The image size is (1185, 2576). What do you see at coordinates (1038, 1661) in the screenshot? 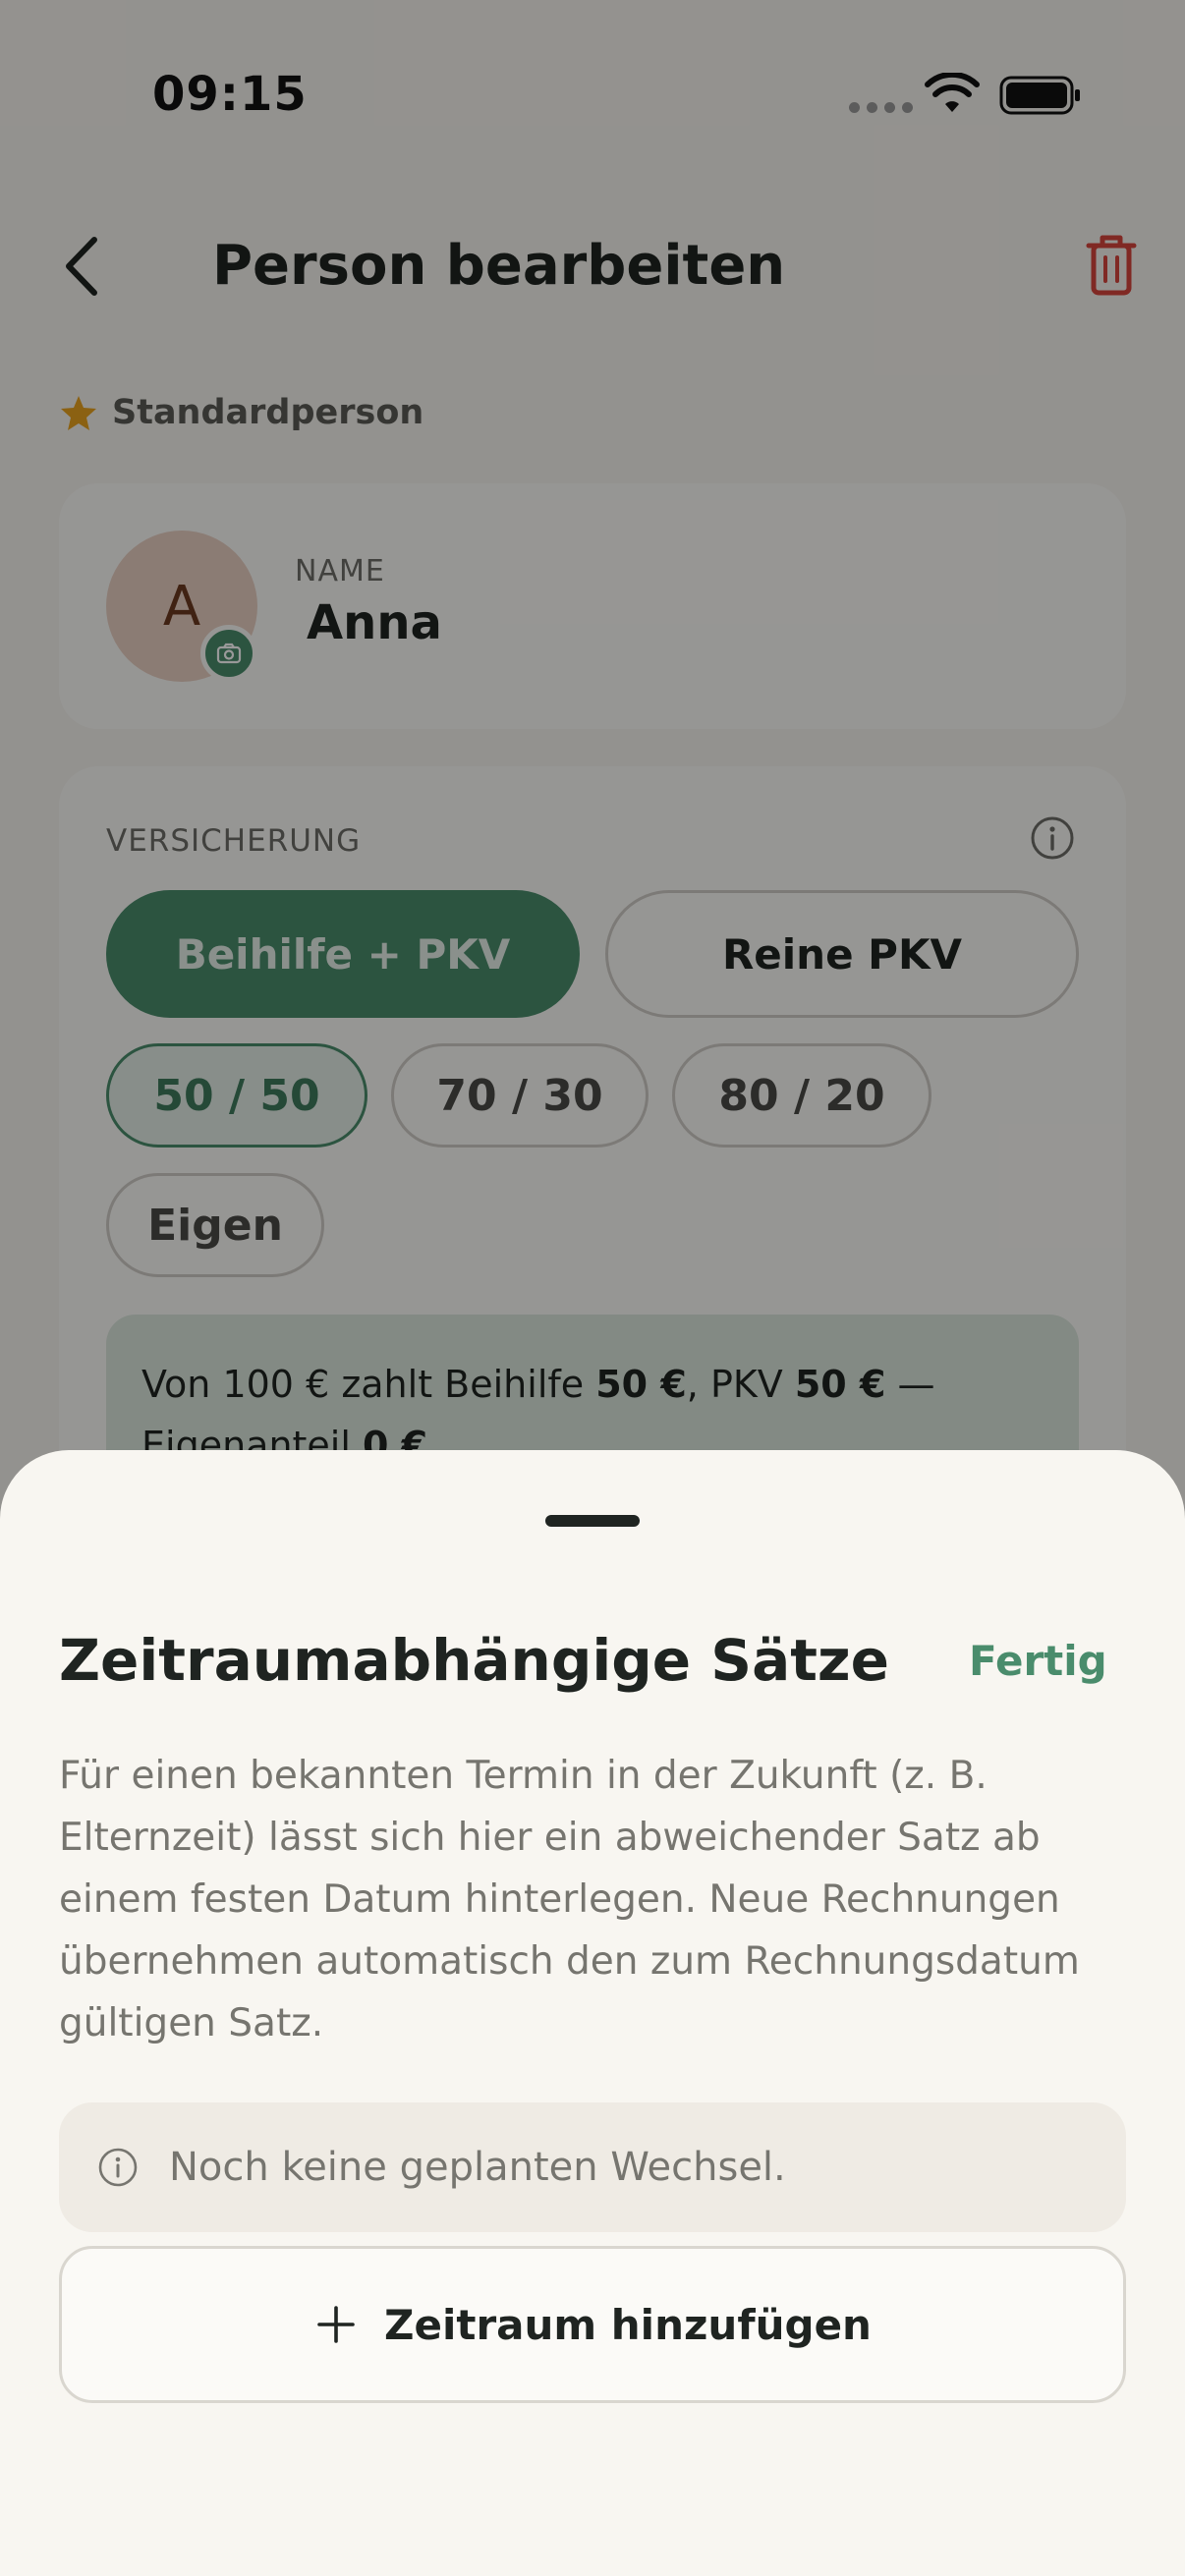
I see `done-button: Fertig` at bounding box center [1038, 1661].